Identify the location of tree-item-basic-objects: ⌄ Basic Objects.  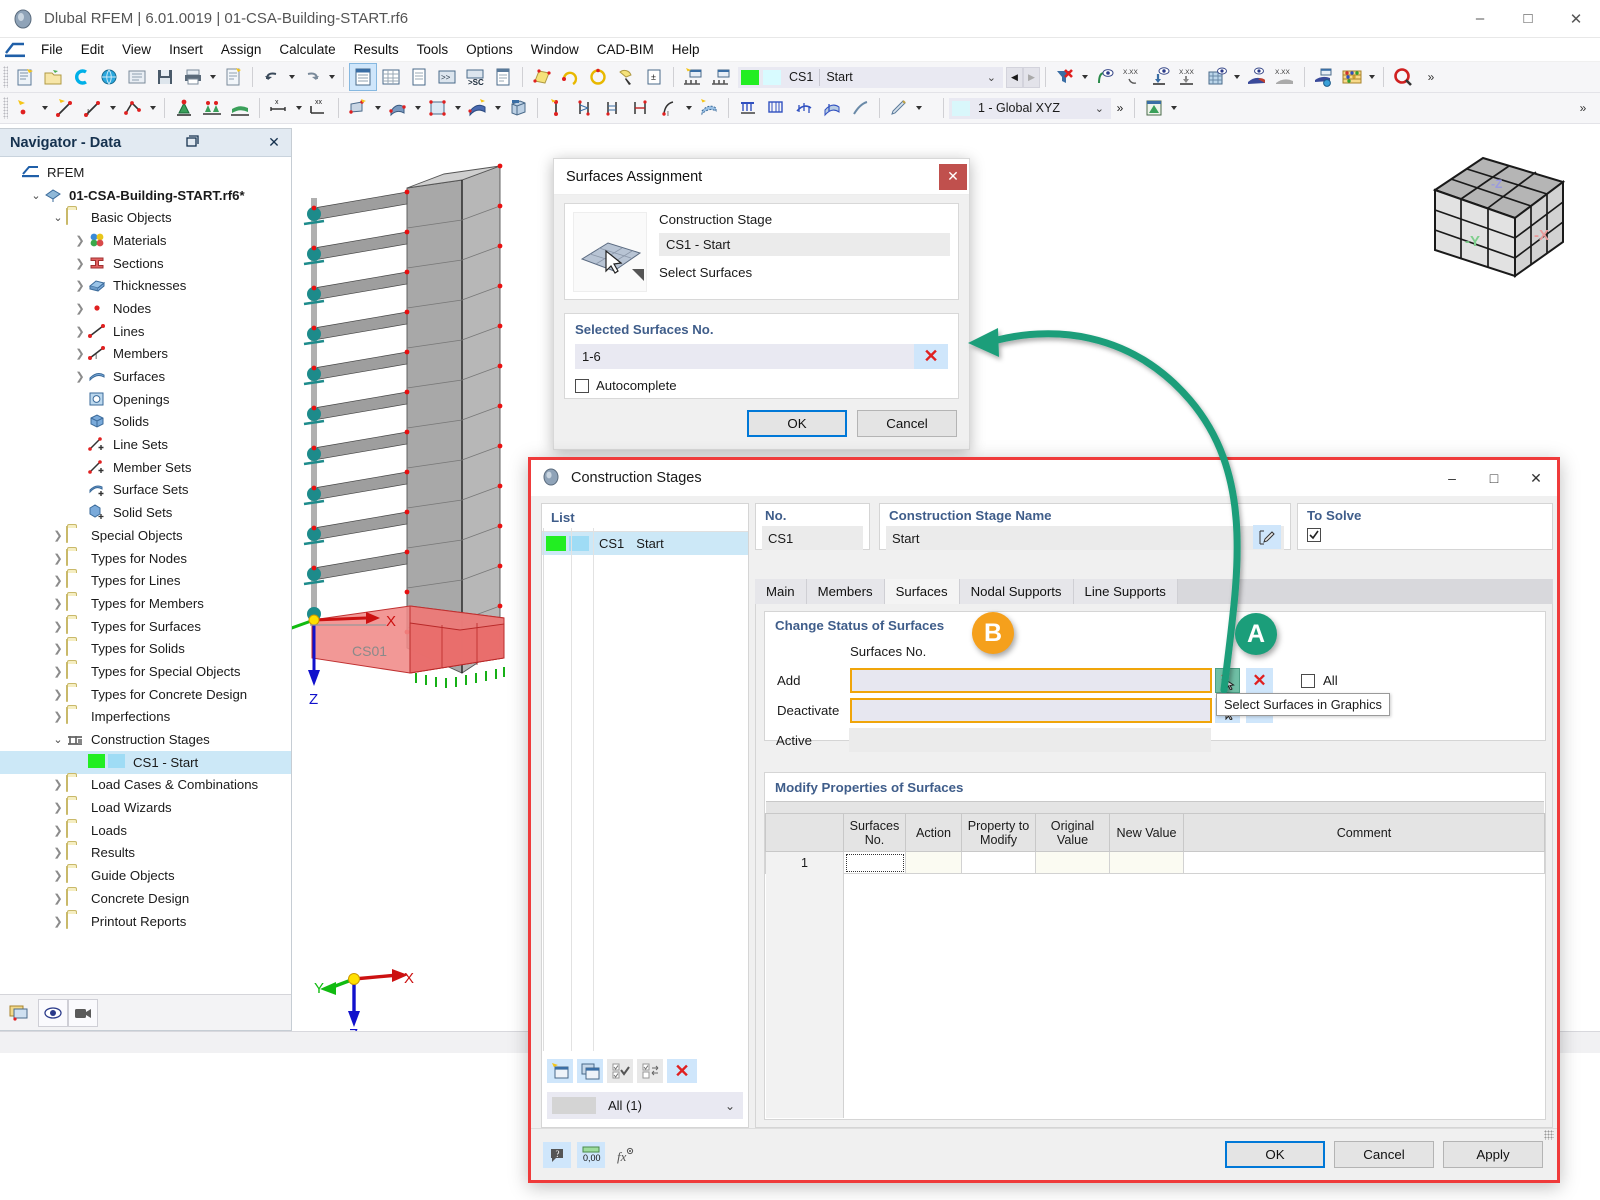
(145, 217).